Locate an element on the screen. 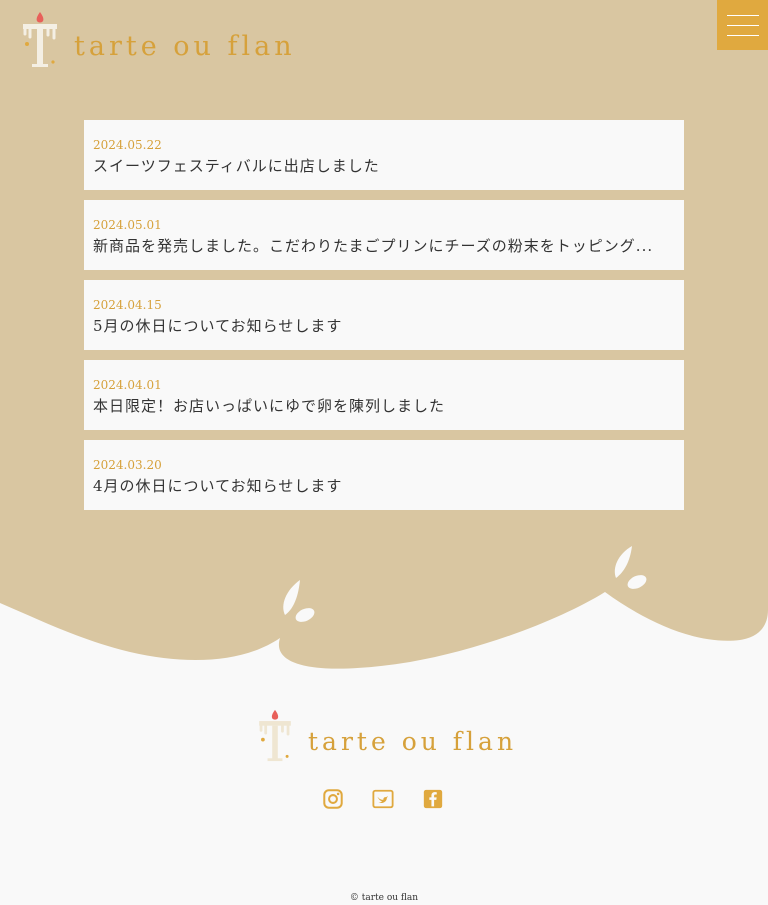  news-date: 2024.03.20 is located at coordinates (127, 465).